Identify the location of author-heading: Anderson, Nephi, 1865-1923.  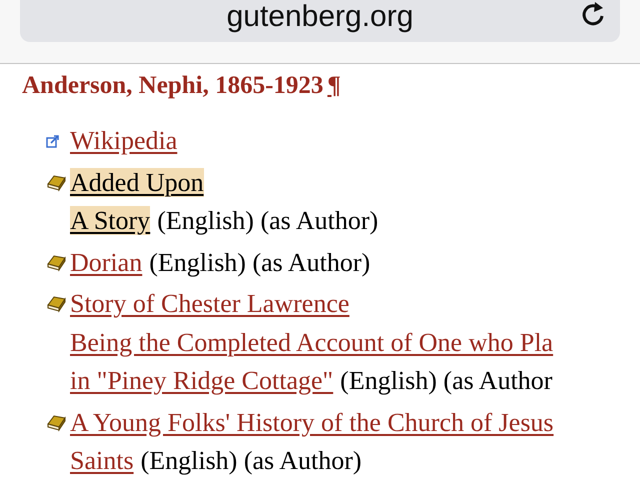
(173, 85).